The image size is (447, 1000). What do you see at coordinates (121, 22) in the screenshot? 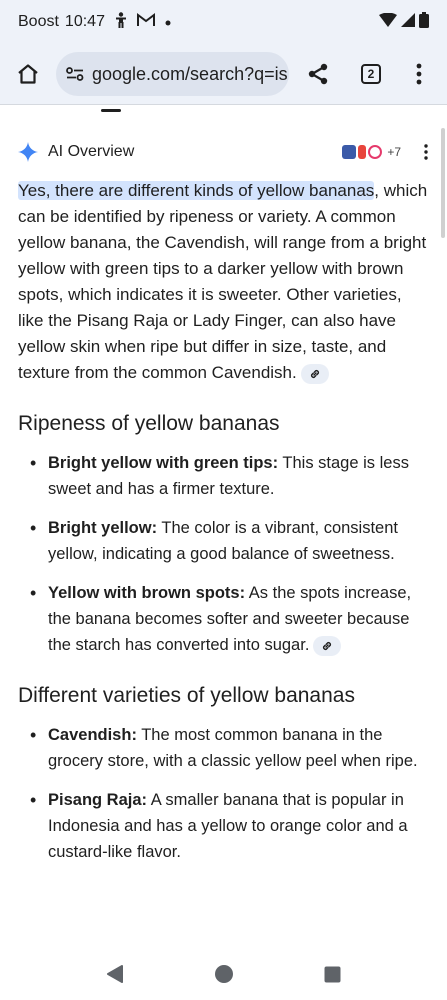
I see `accessibility-icon` at bounding box center [121, 22].